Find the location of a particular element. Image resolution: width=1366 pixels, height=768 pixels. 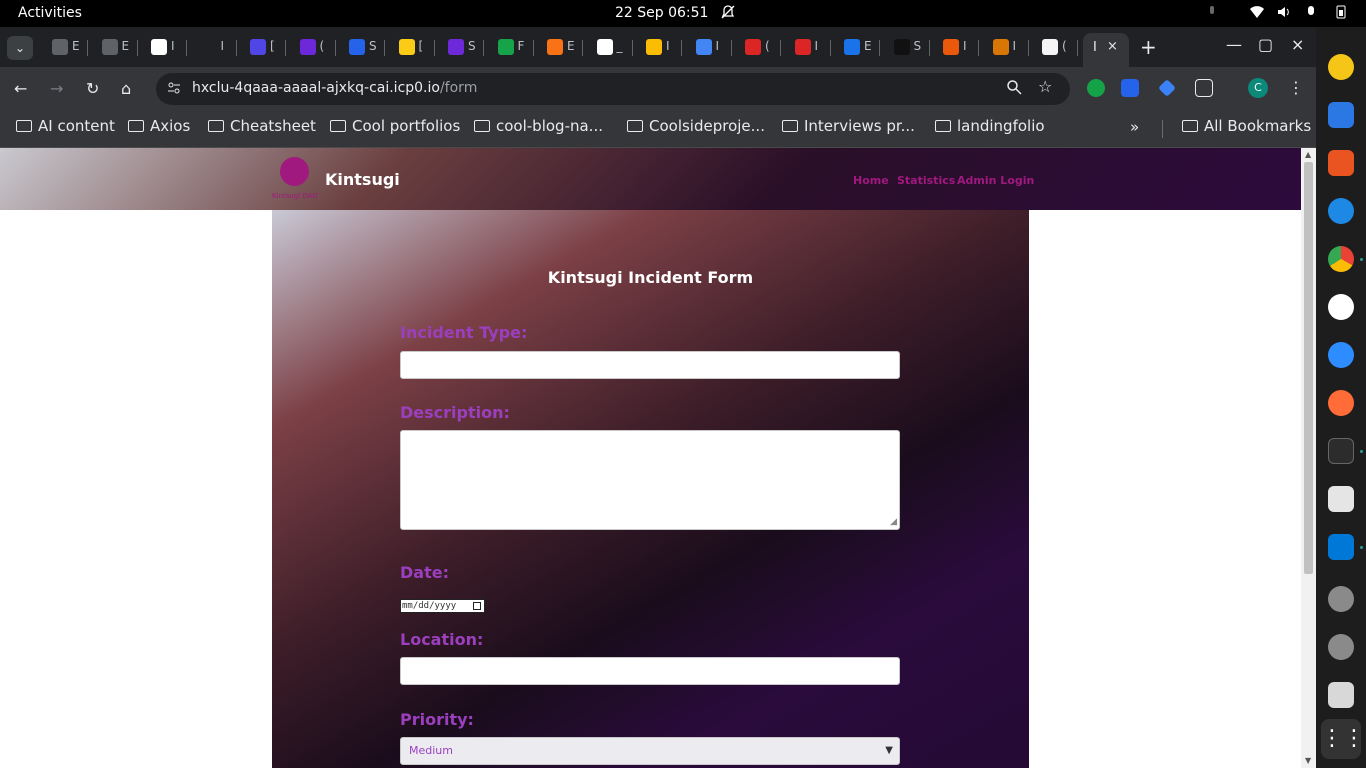

tab-search-button: ⌄ is located at coordinates (20, 48).